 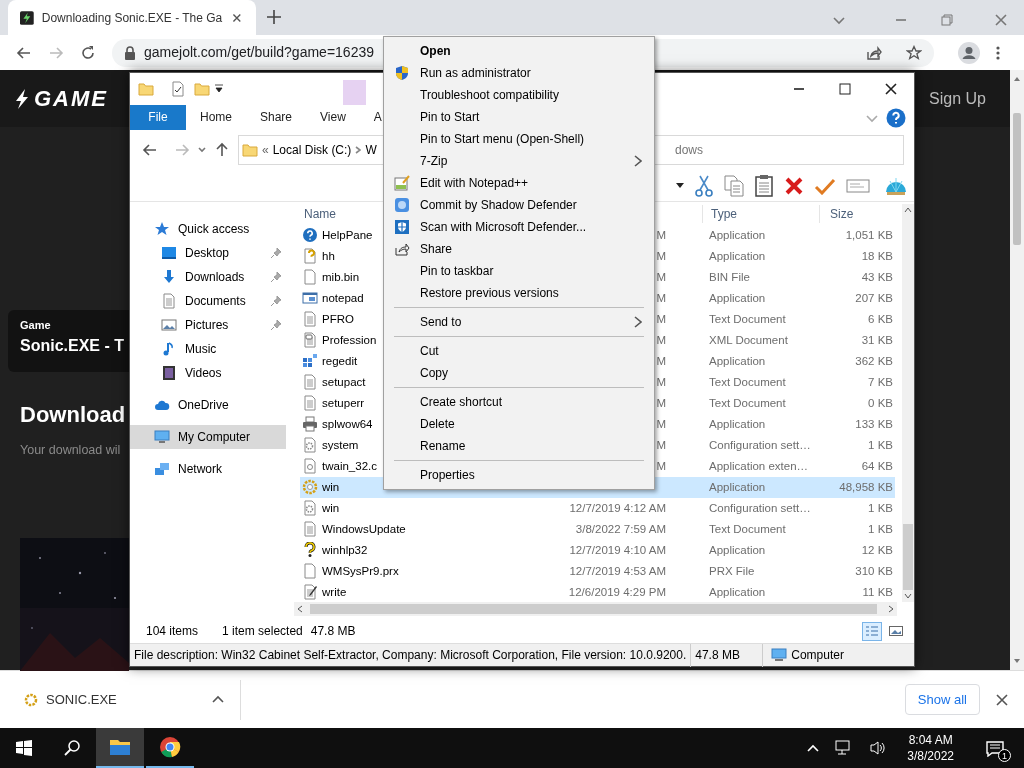 What do you see at coordinates (343, 298) in the screenshot?
I see `file-name: notepad` at bounding box center [343, 298].